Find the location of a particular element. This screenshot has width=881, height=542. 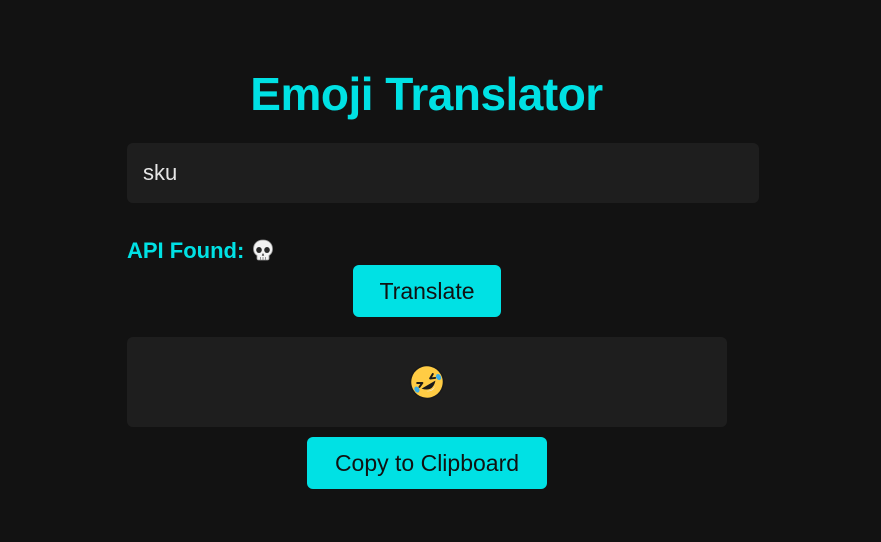

api-status-label: API Found: is located at coordinates (186, 250).